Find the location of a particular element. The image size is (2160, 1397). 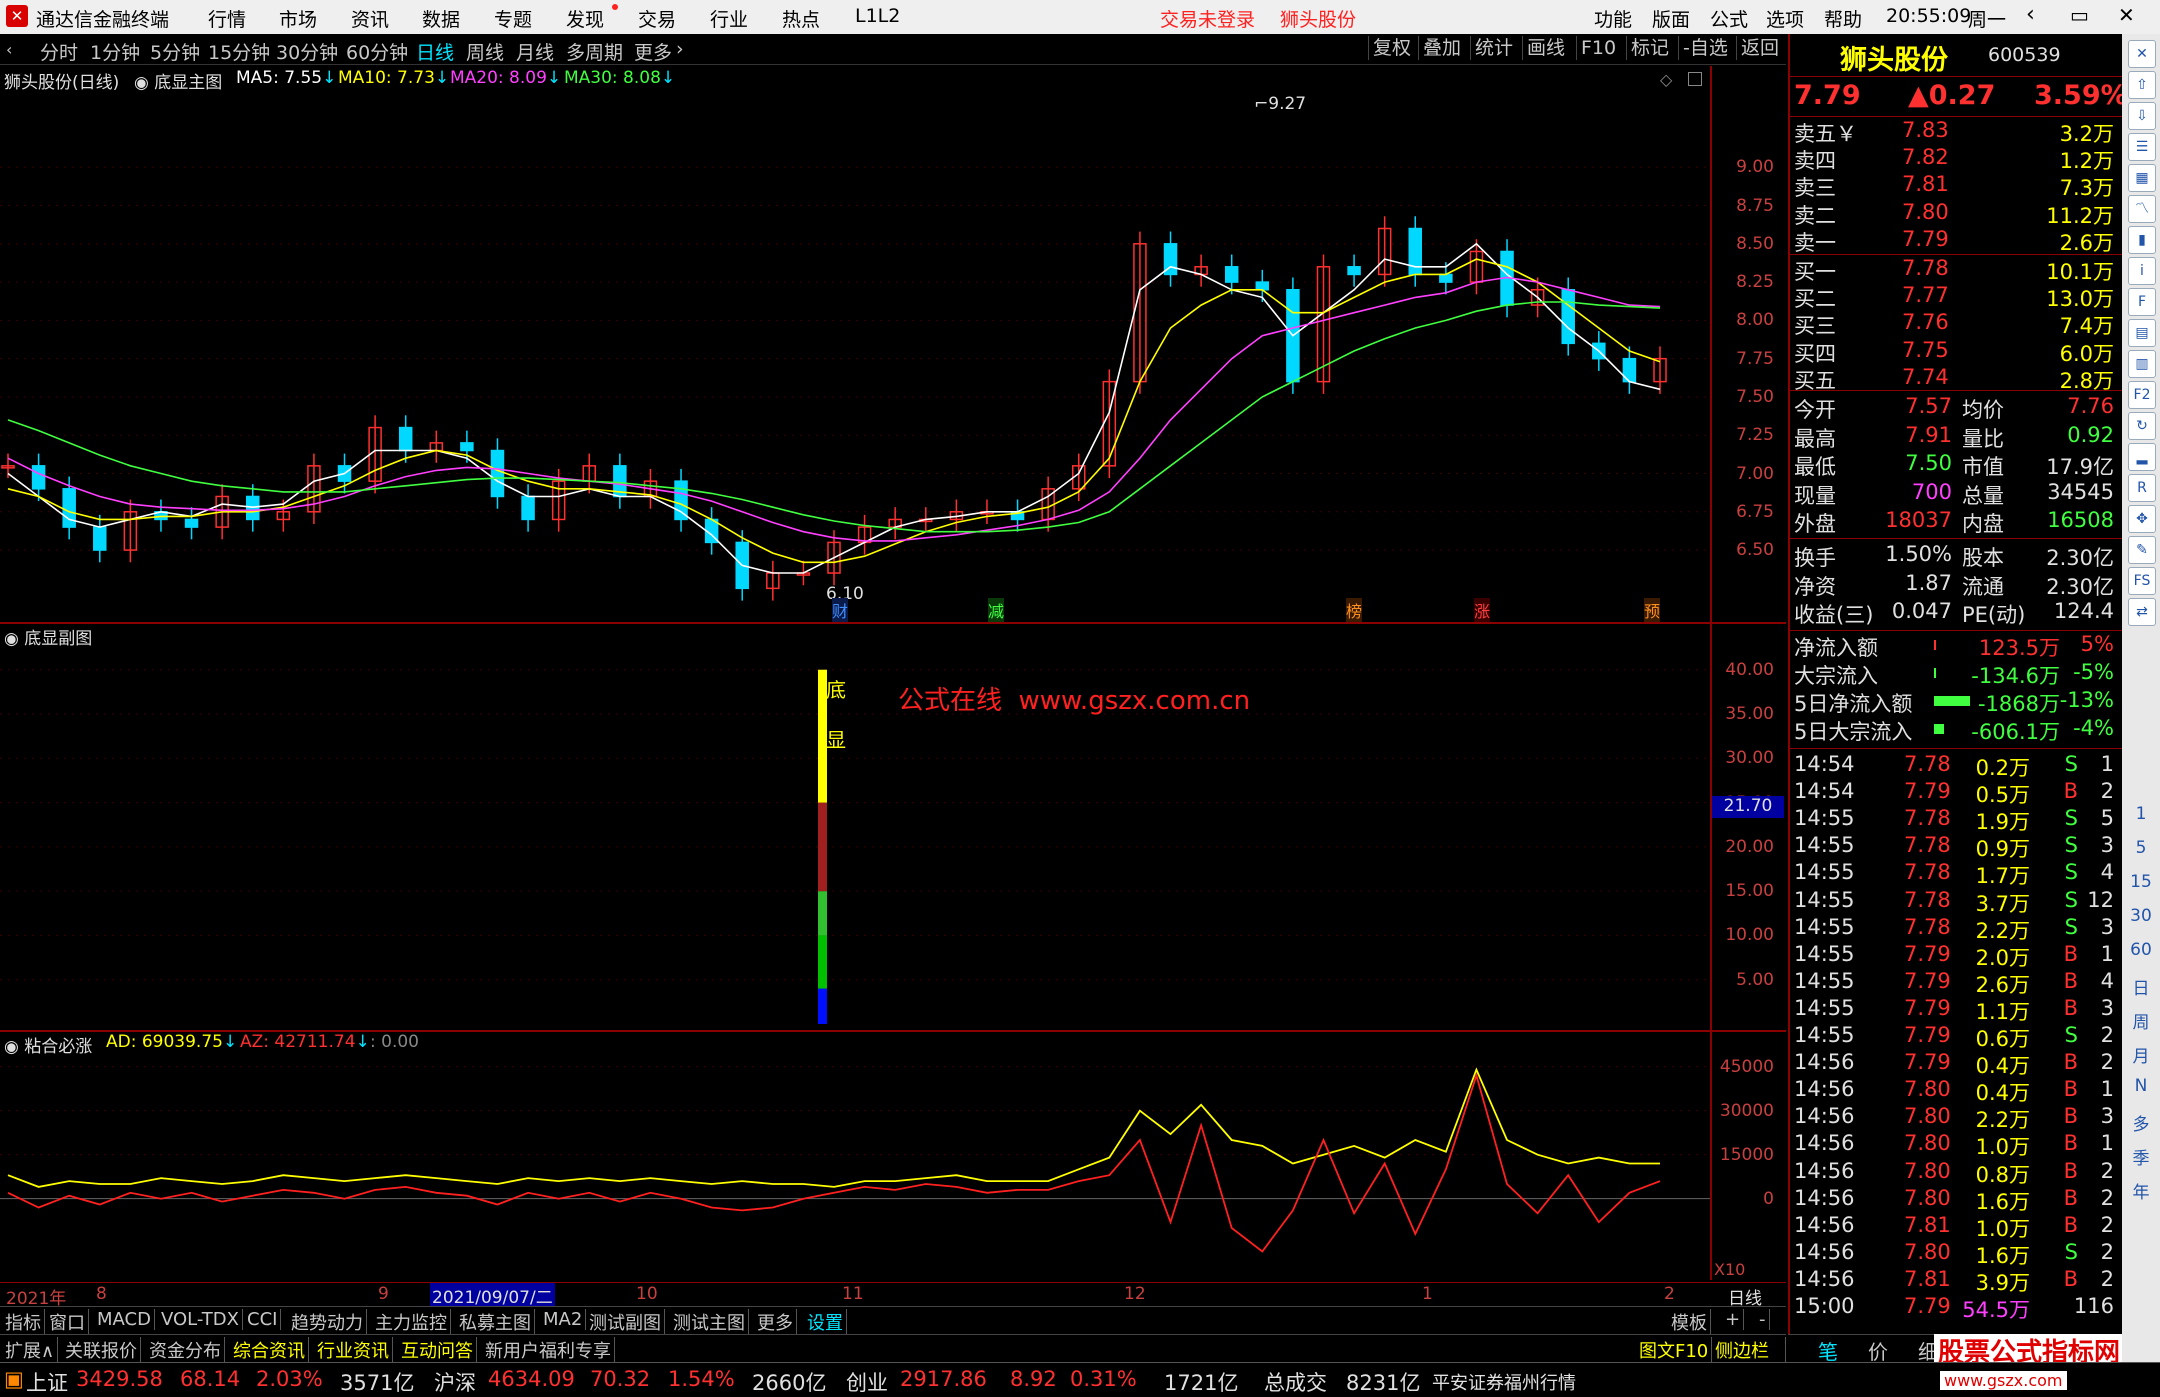

orderbook-row: 买四 7.75 6.0万 is located at coordinates (1956, 352).